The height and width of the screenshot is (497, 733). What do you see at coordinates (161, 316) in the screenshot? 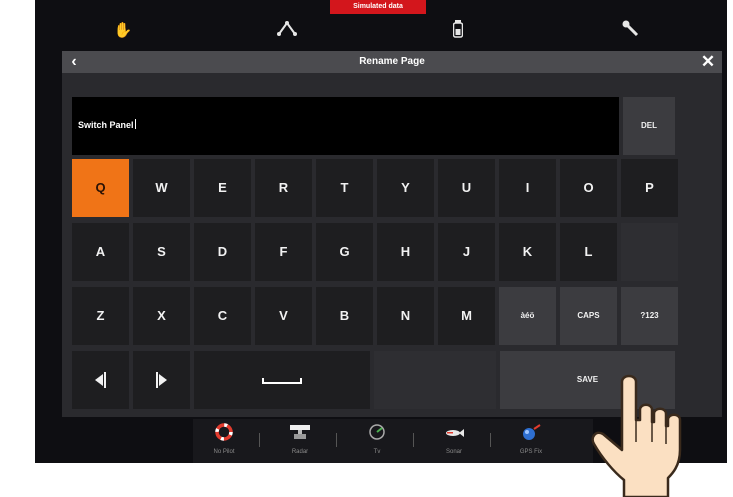
I see `key-x: X` at bounding box center [161, 316].